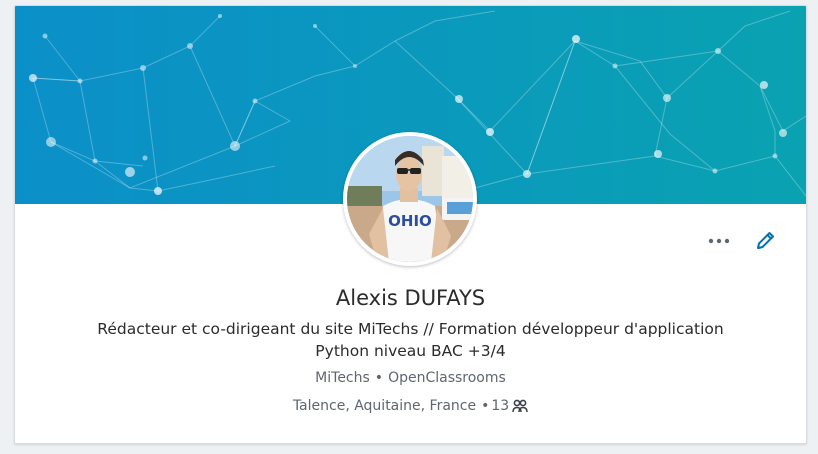 The image size is (818, 454). I want to click on more-horizontal-icon, so click(719, 241).